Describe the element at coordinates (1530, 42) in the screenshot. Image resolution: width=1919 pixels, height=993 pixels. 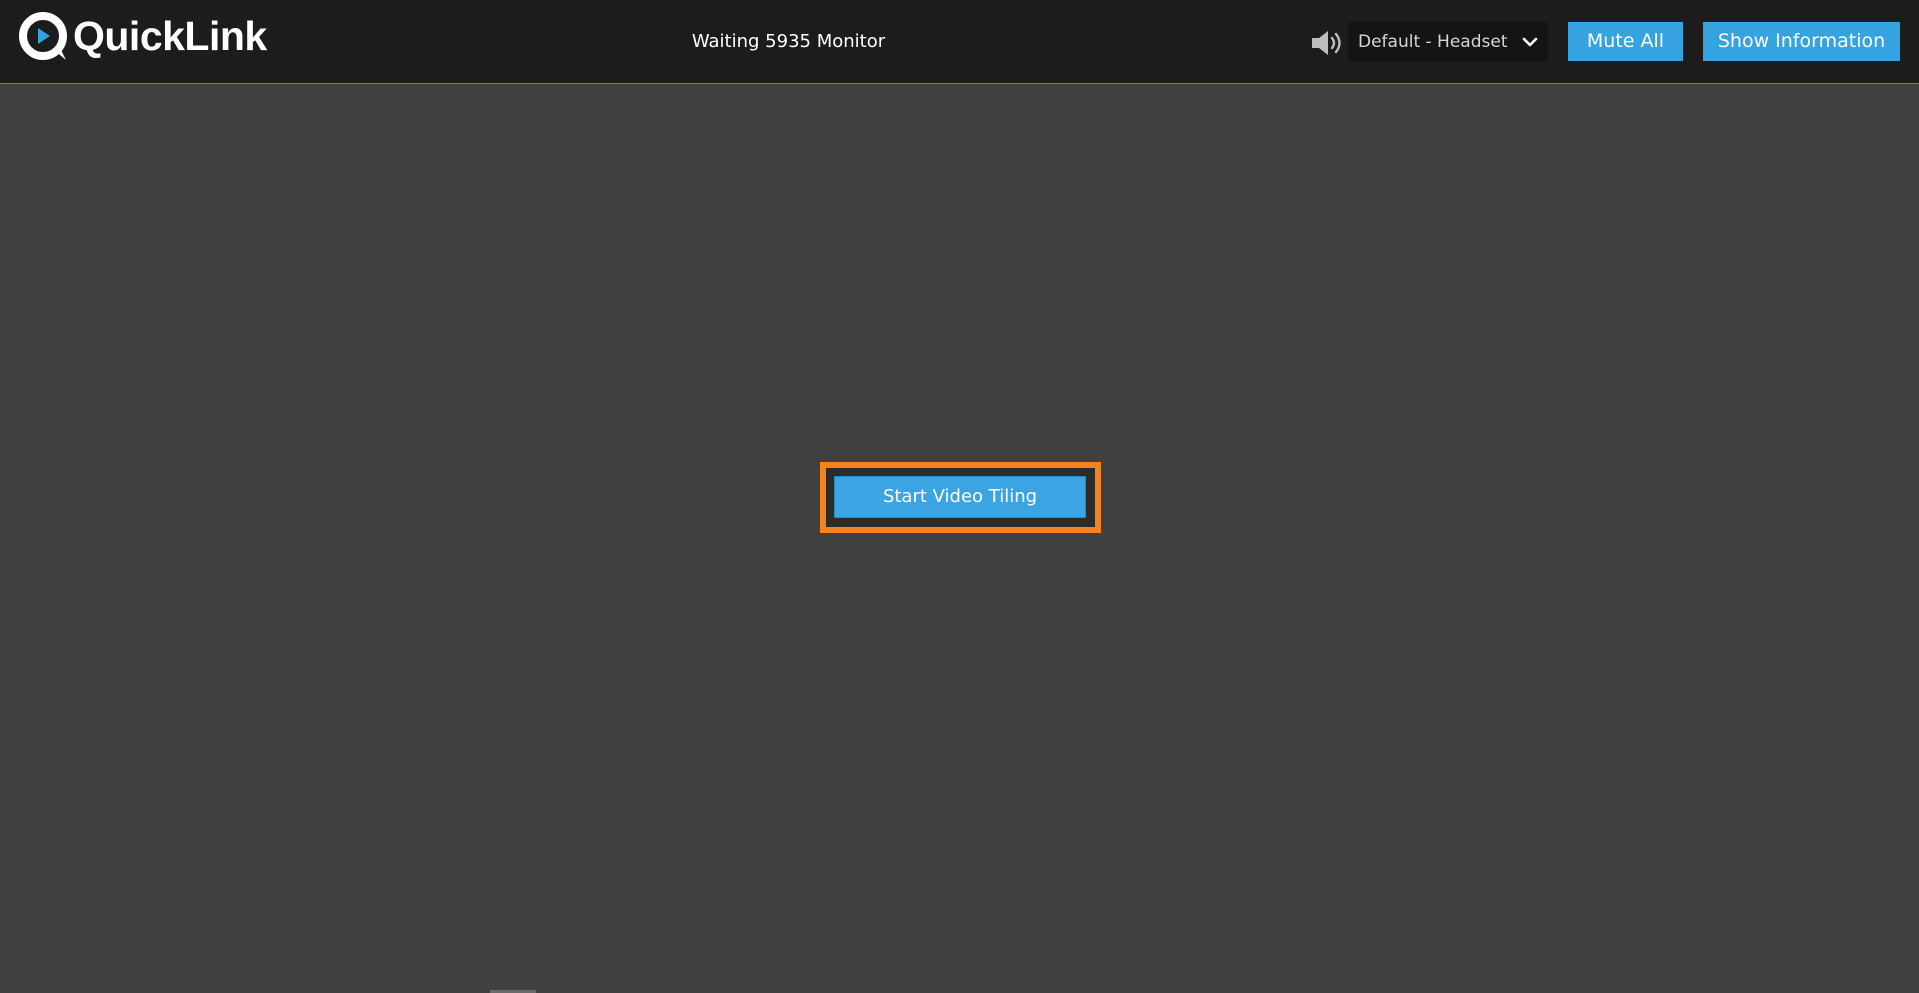
I see `chevron-down-icon` at that location.